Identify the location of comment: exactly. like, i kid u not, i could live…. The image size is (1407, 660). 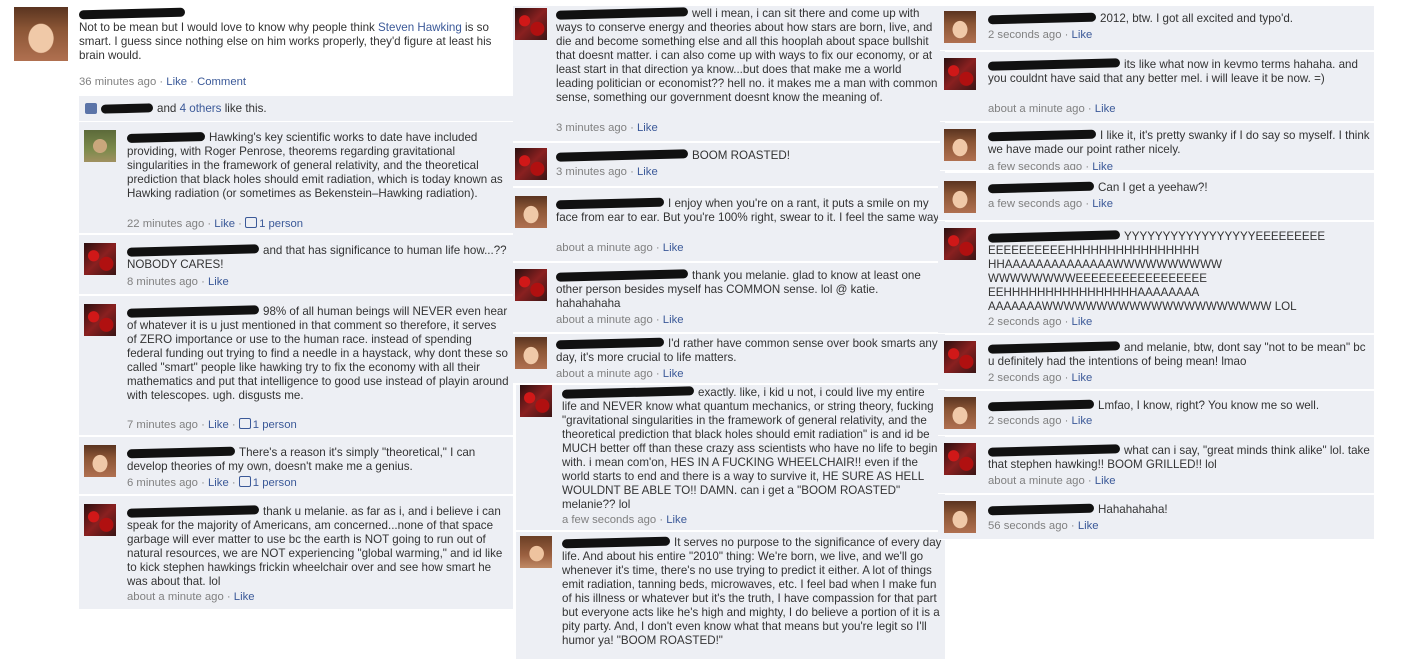
(730, 458).